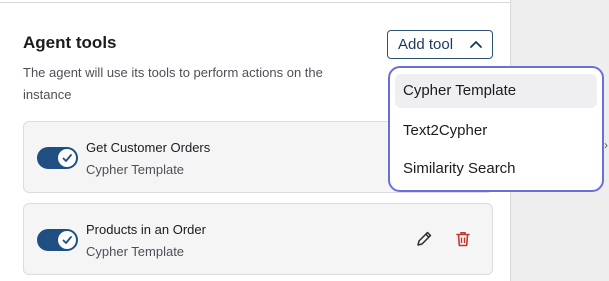 The height and width of the screenshot is (281, 609). I want to click on dropdown-option-similarity-search: Similarity Search, so click(496, 169).